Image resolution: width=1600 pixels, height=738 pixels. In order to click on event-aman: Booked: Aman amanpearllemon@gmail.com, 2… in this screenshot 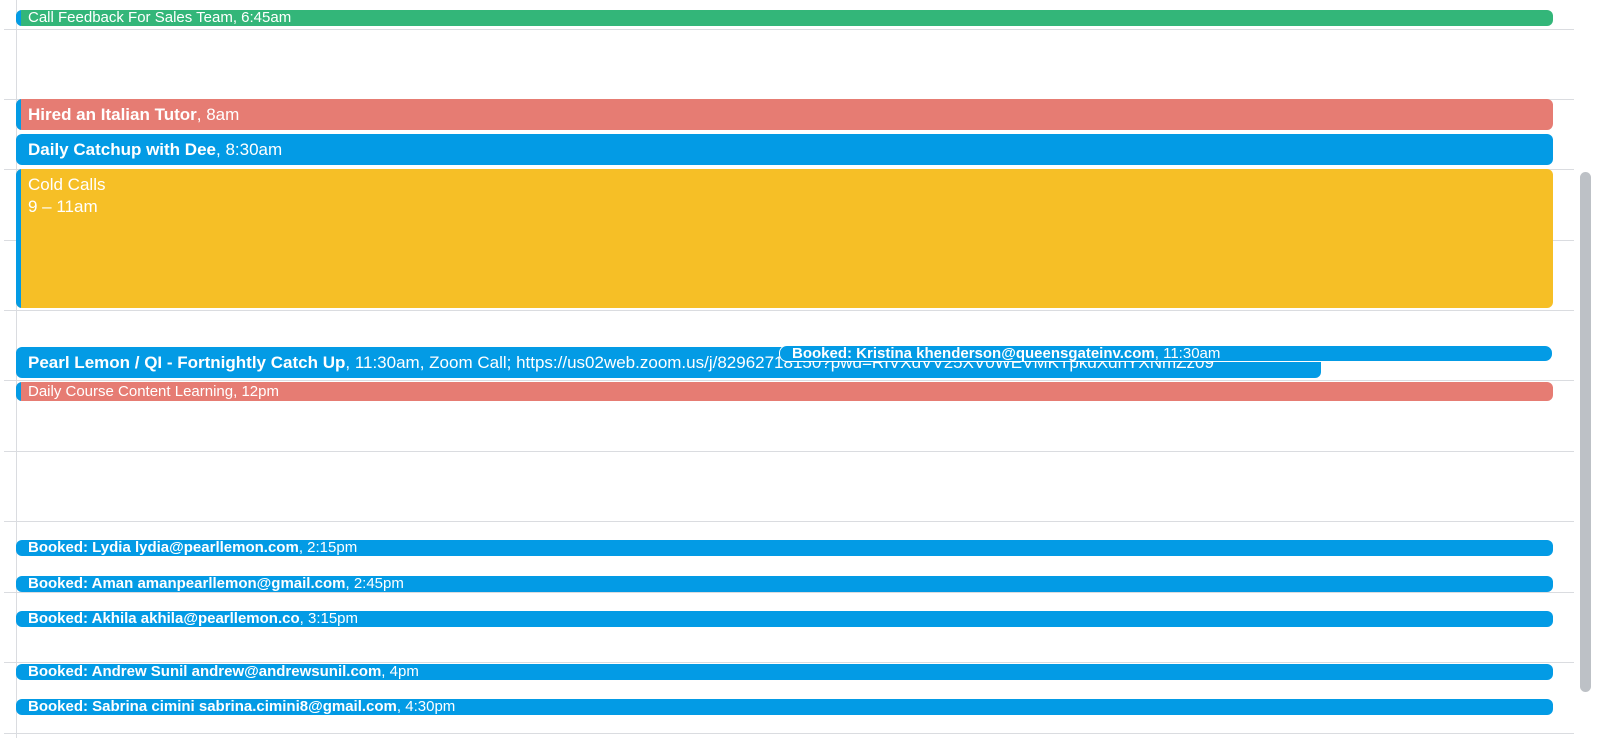, I will do `click(784, 584)`.